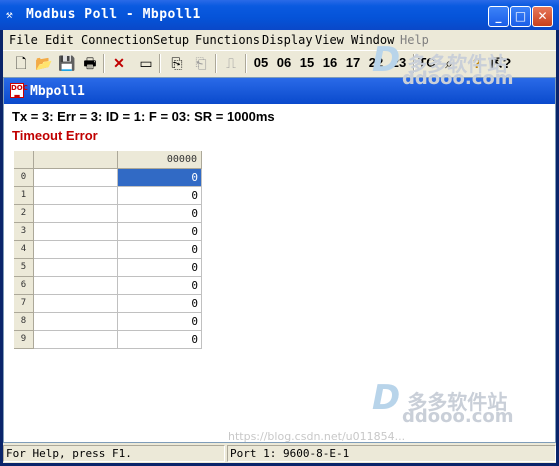  What do you see at coordinates (24, 178) in the screenshot?
I see `row-header: 0` at bounding box center [24, 178].